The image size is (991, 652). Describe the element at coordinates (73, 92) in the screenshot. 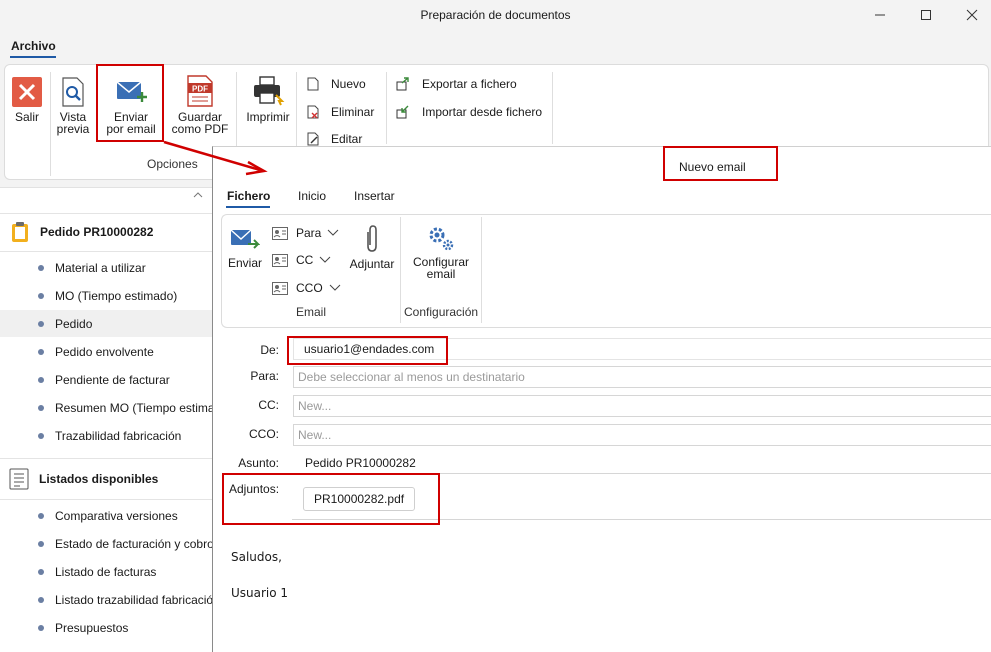

I see `preview-icon` at that location.